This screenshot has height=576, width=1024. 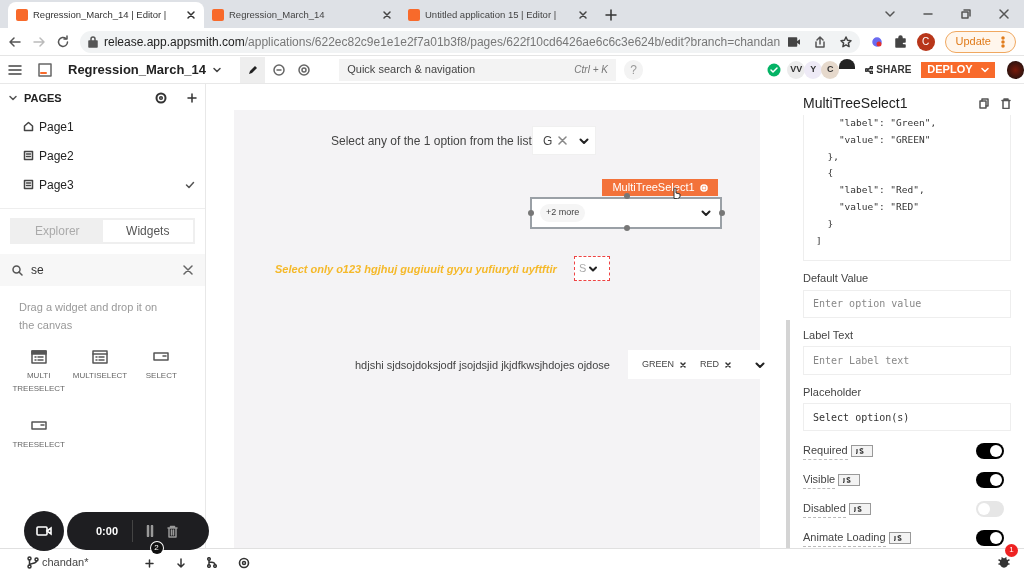 What do you see at coordinates (845, 41) in the screenshot?
I see `star-icon` at bounding box center [845, 41].